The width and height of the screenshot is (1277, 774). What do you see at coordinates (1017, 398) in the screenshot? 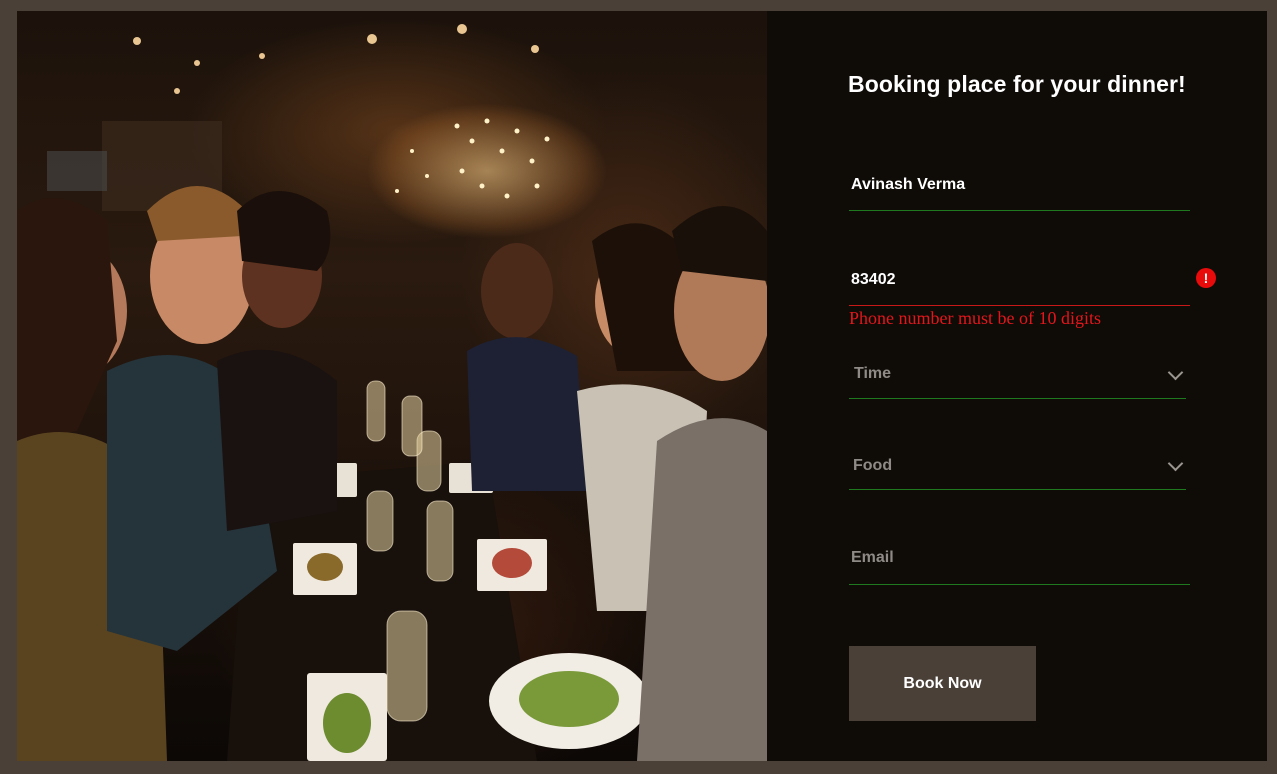
I see `time-underline` at bounding box center [1017, 398].